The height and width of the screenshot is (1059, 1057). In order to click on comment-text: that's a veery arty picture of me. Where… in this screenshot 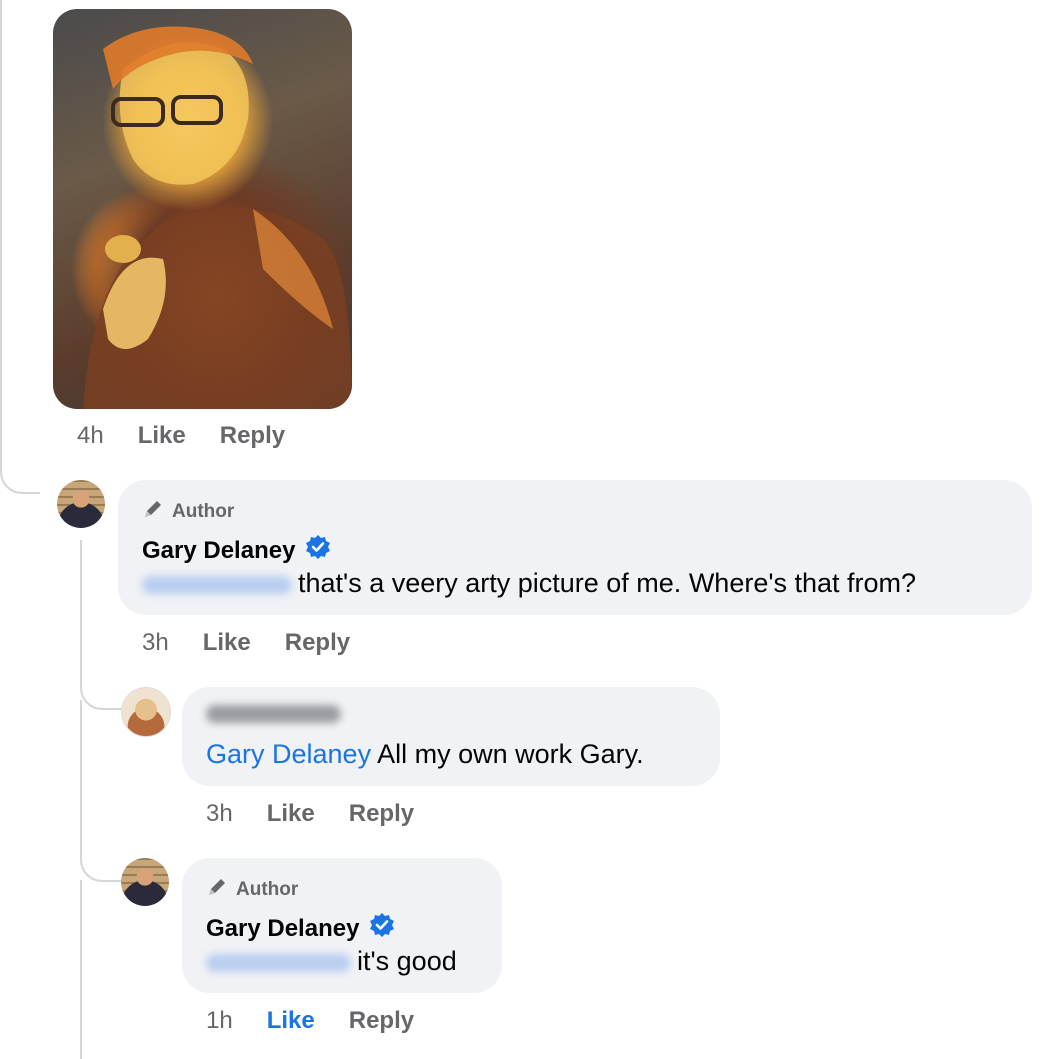, I will do `click(529, 583)`.